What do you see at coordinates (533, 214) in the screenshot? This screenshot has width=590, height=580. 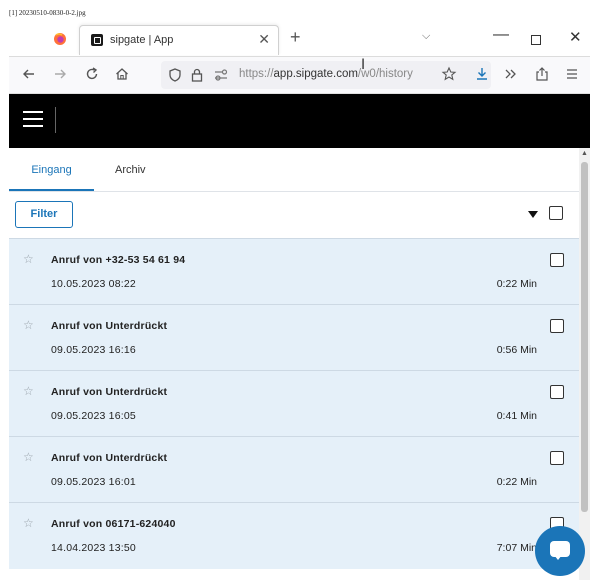 I see `caret-down-icon` at bounding box center [533, 214].